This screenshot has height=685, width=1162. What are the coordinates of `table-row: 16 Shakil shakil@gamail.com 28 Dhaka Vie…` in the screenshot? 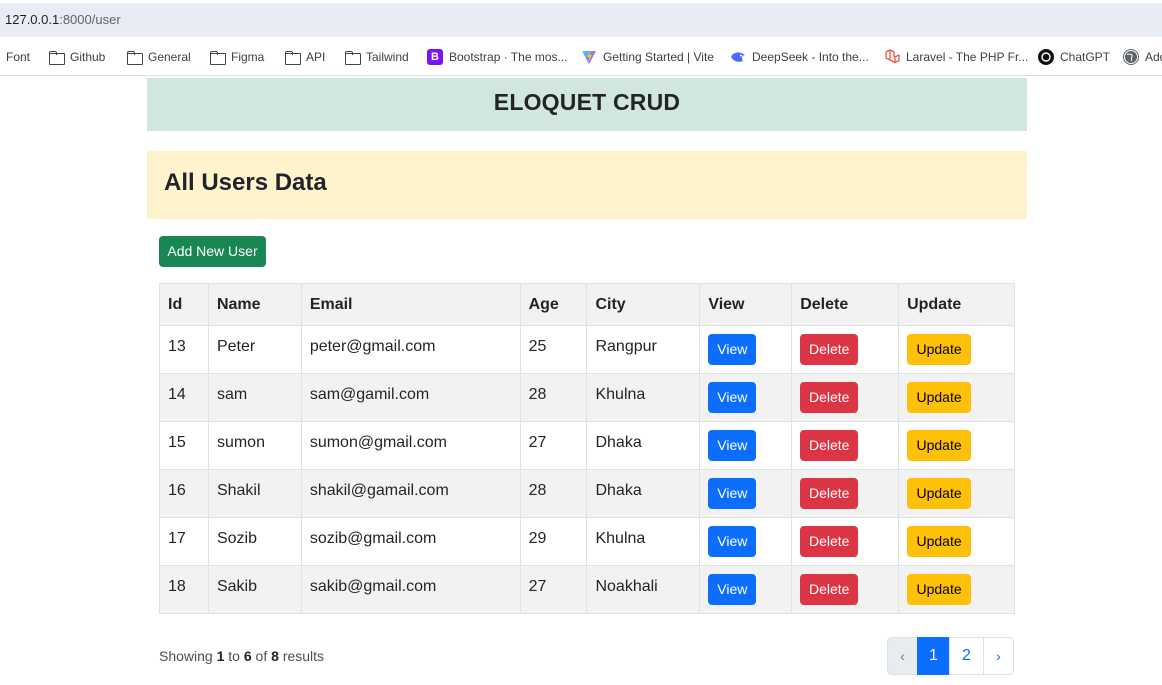 It's located at (587, 493).